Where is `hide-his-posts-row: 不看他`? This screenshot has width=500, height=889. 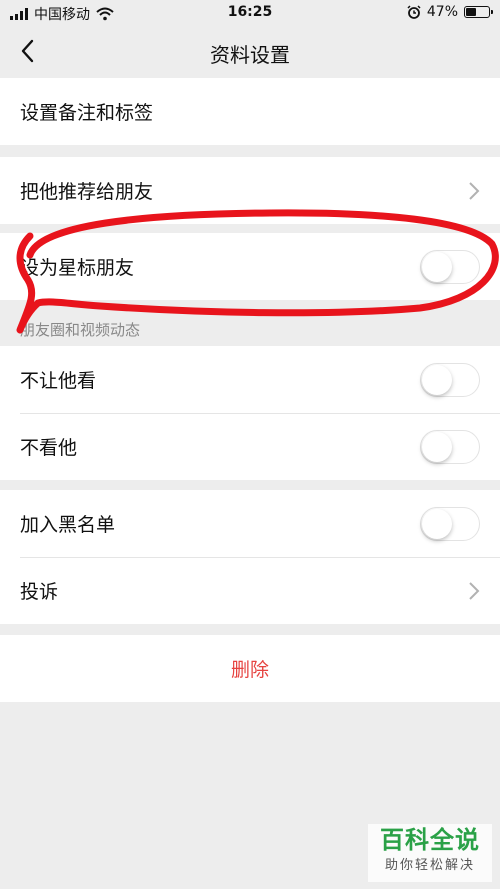
hide-his-posts-row: 不看他 is located at coordinates (250, 446).